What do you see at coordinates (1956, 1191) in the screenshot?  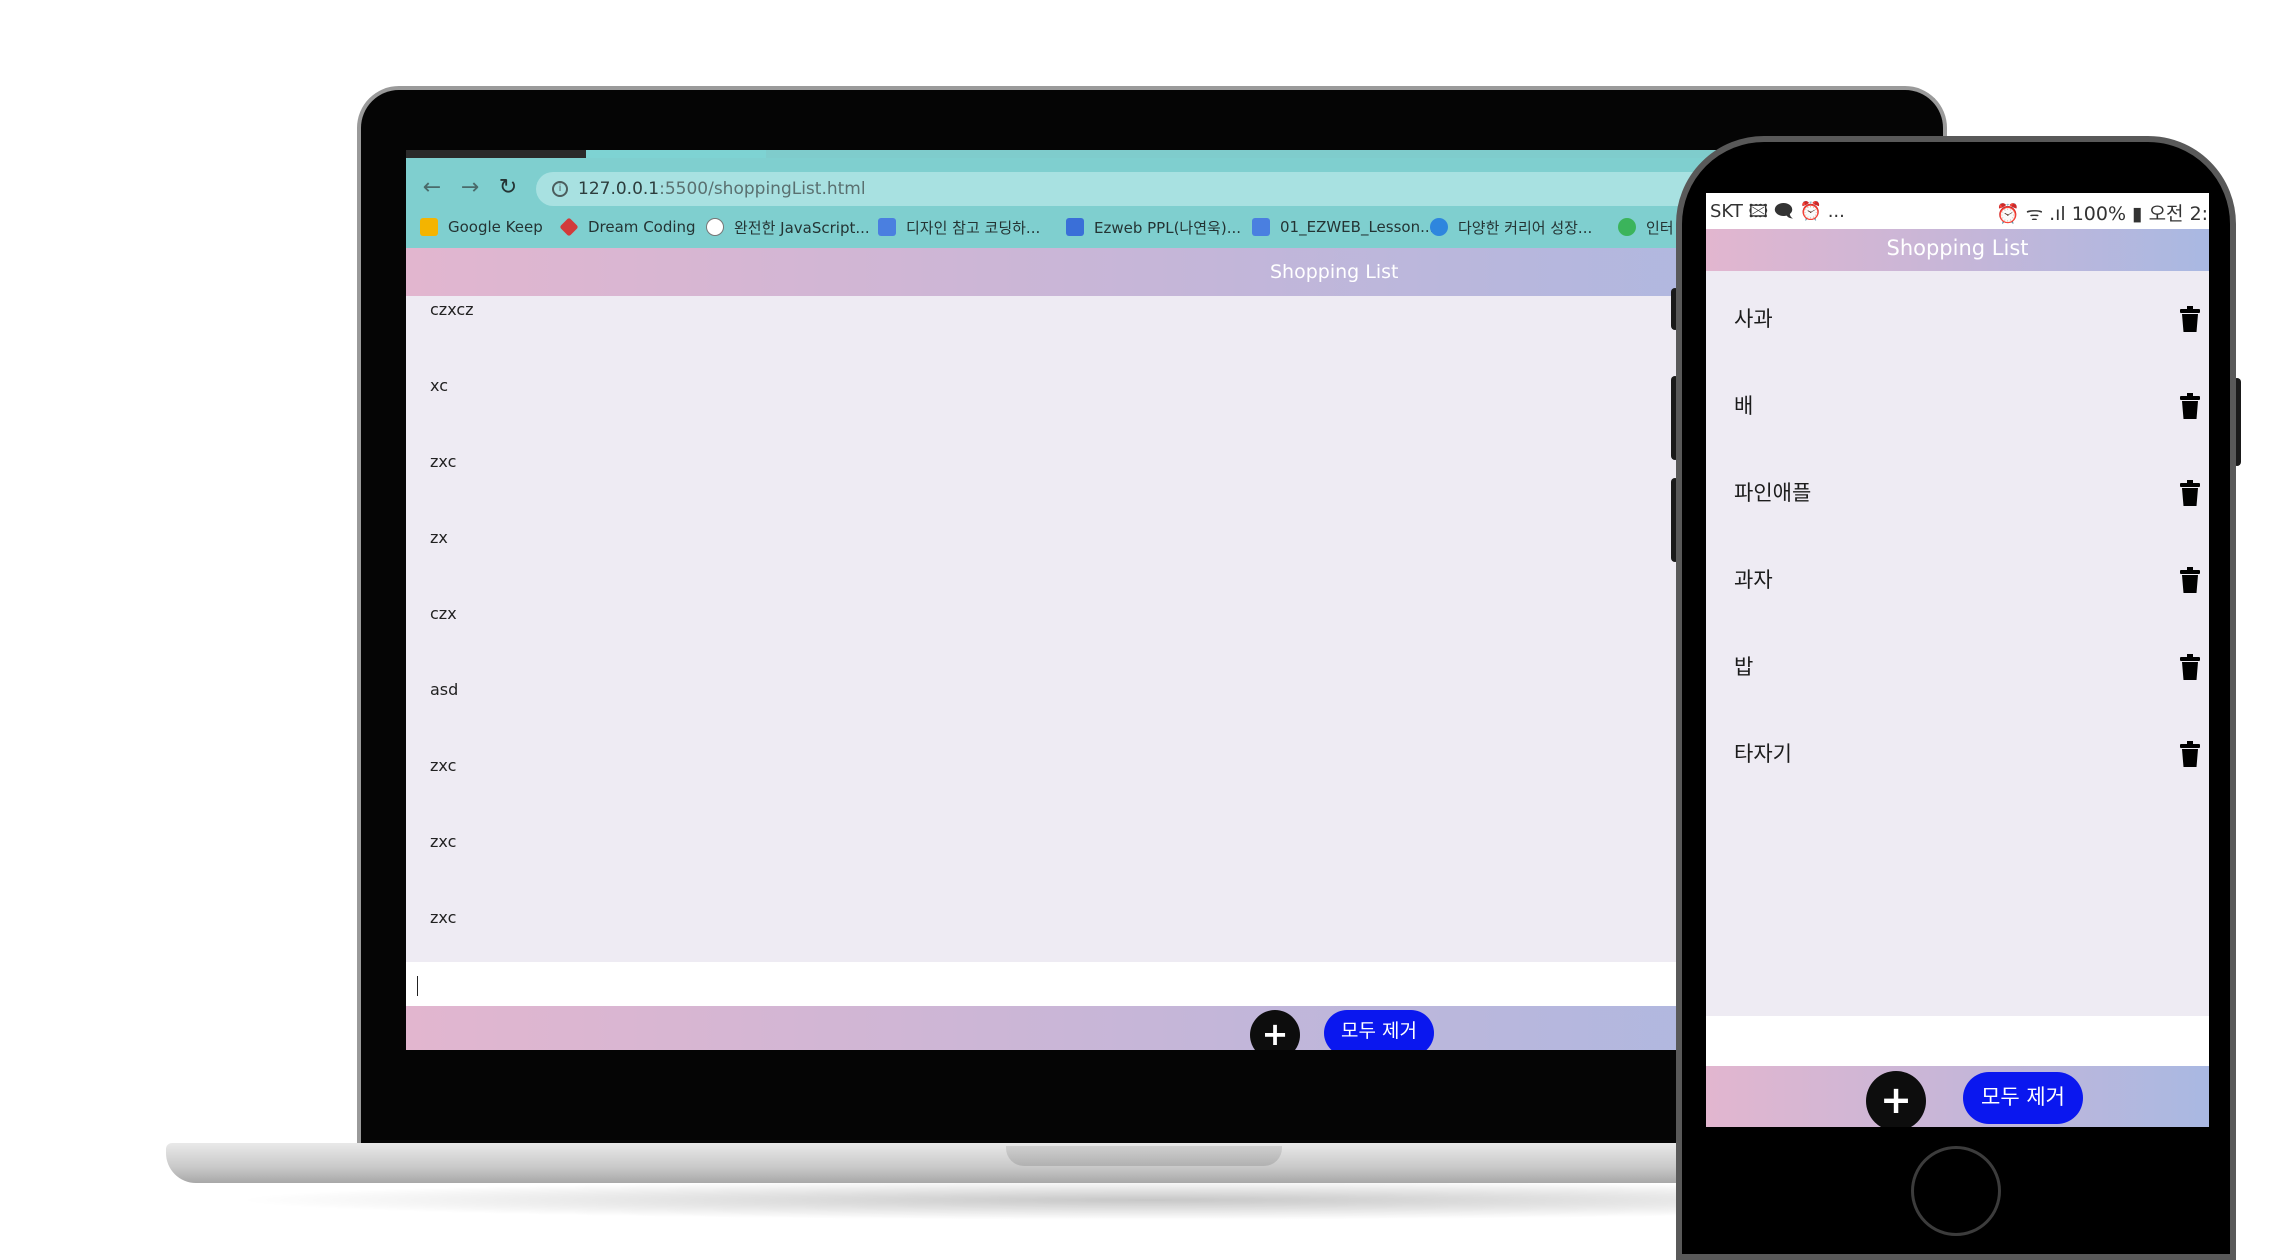 I see `home-button` at bounding box center [1956, 1191].